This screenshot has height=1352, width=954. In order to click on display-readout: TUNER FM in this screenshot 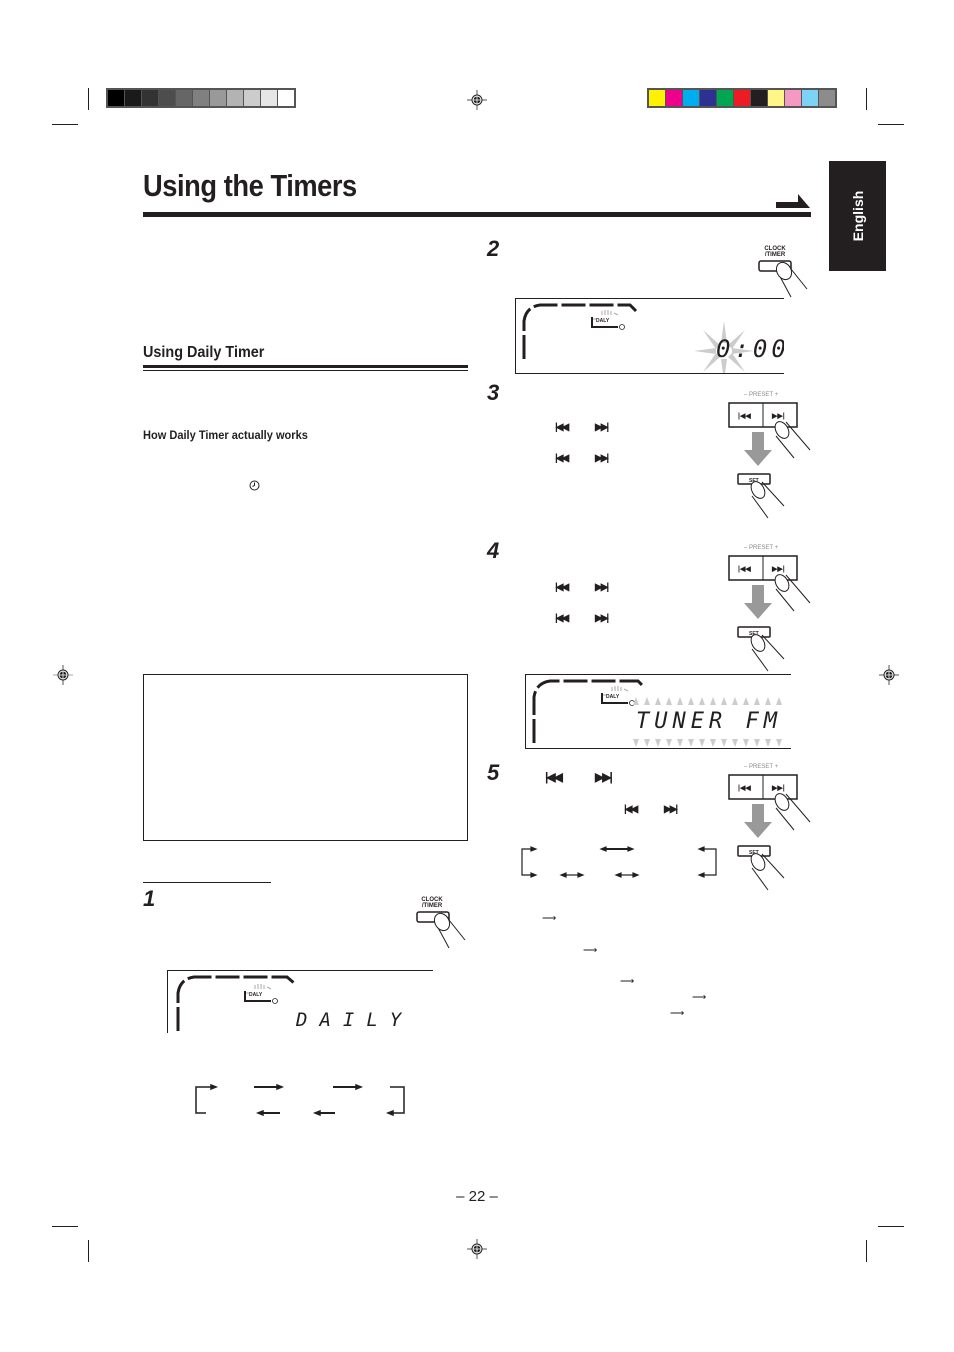, I will do `click(709, 721)`.